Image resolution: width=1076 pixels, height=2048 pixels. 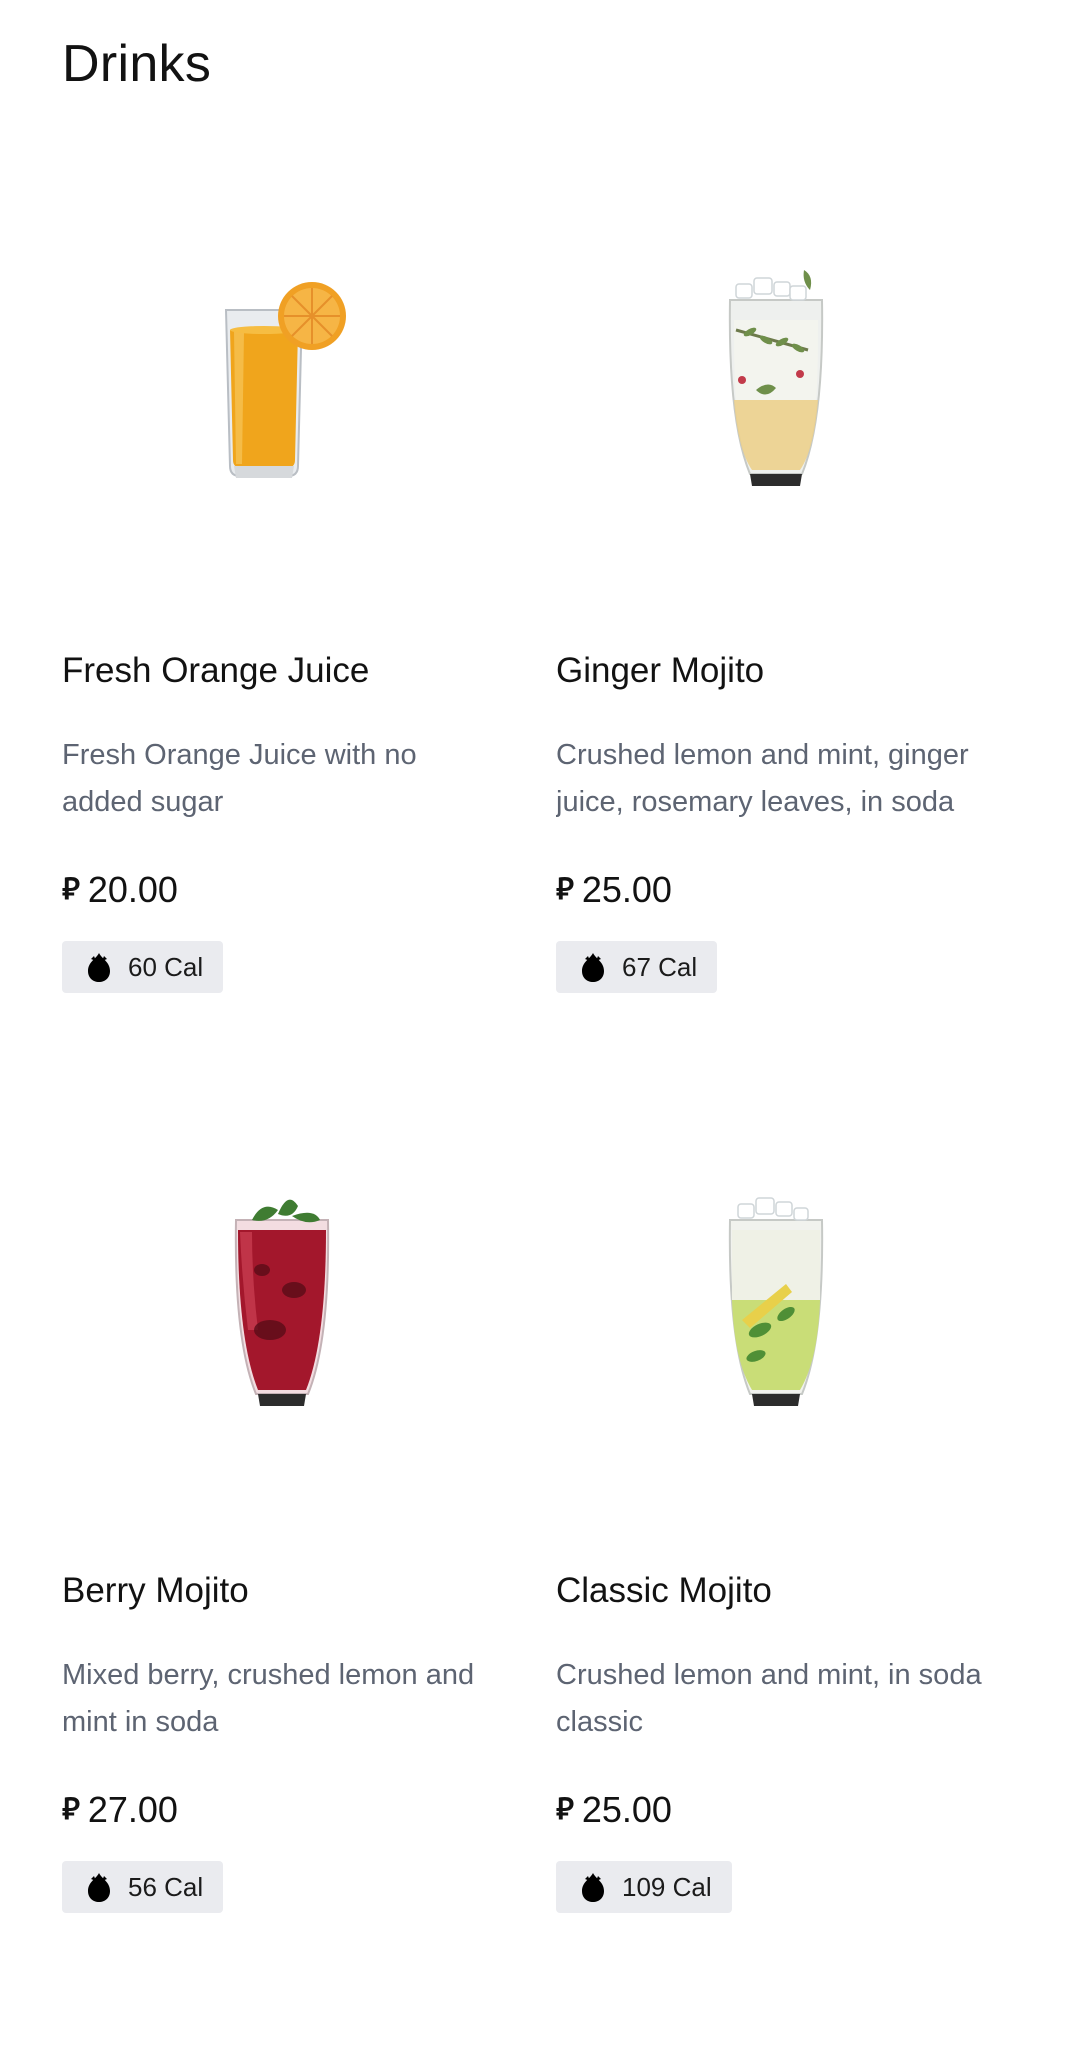 I want to click on section-title: Drinks, so click(x=137, y=64).